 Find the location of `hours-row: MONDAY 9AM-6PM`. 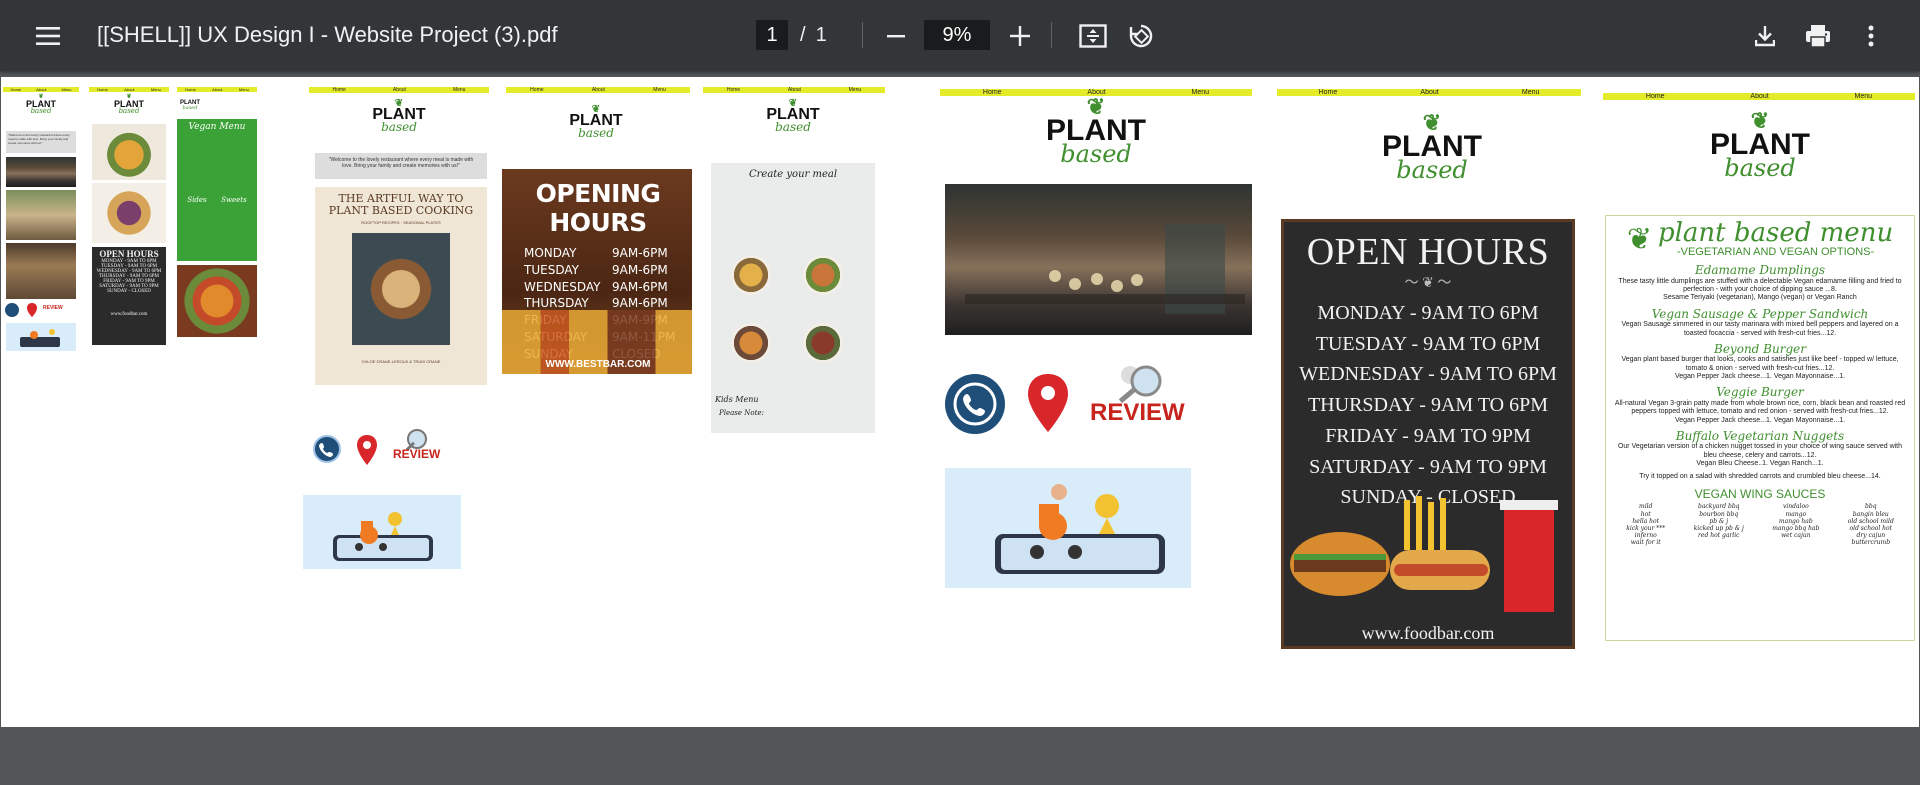

hours-row: MONDAY 9AM-6PM is located at coordinates (608, 253).